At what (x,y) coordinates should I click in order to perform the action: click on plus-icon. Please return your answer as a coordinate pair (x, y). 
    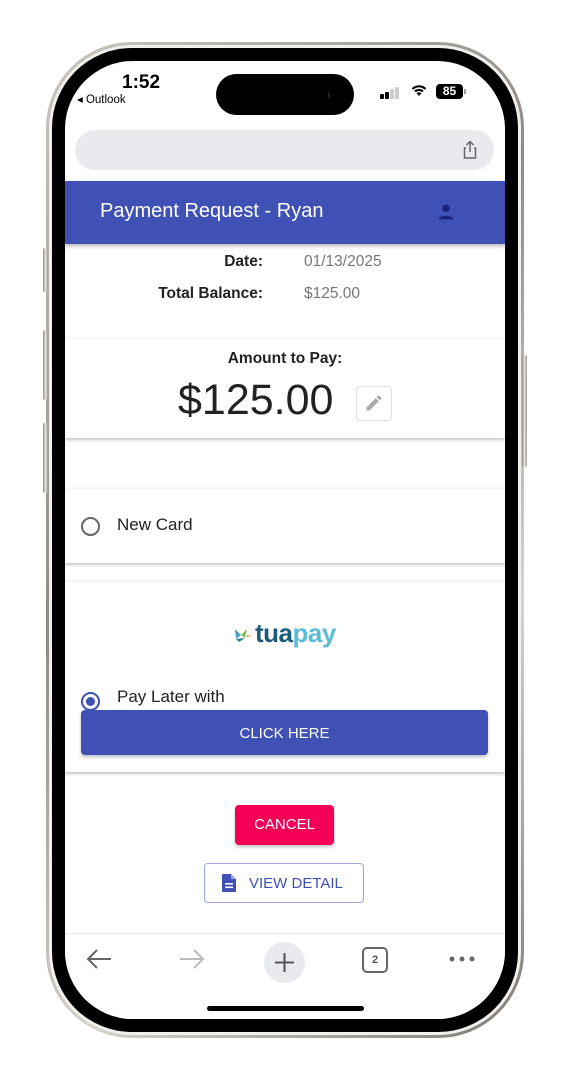
    Looking at the image, I should click on (284, 962).